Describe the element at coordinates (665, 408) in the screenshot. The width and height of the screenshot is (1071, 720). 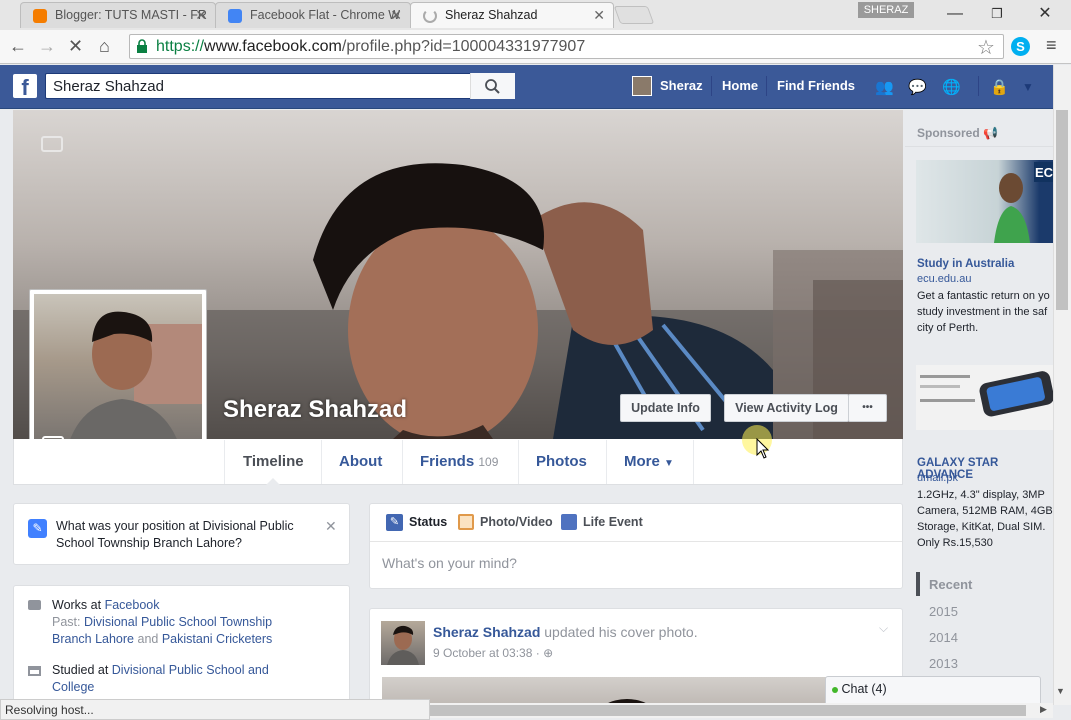
I see `update-info-button: Update Info` at that location.